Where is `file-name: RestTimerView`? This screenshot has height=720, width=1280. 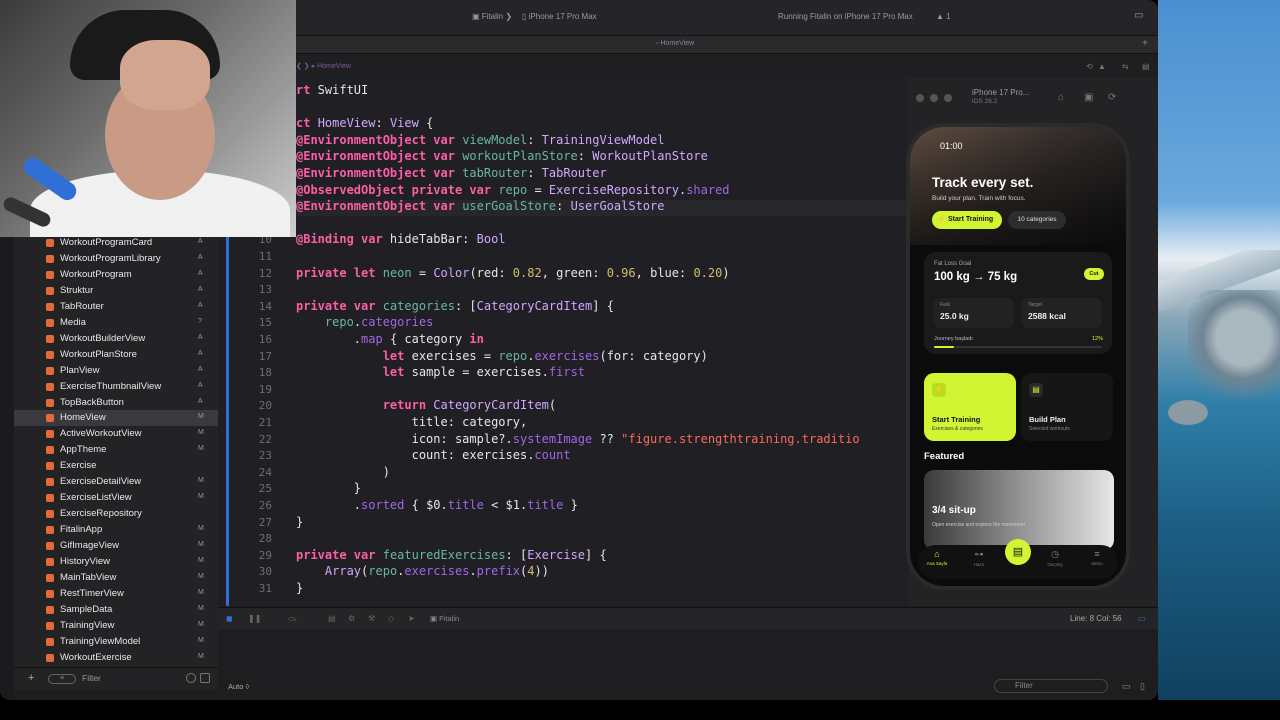
file-name: RestTimerView is located at coordinates (92, 593).